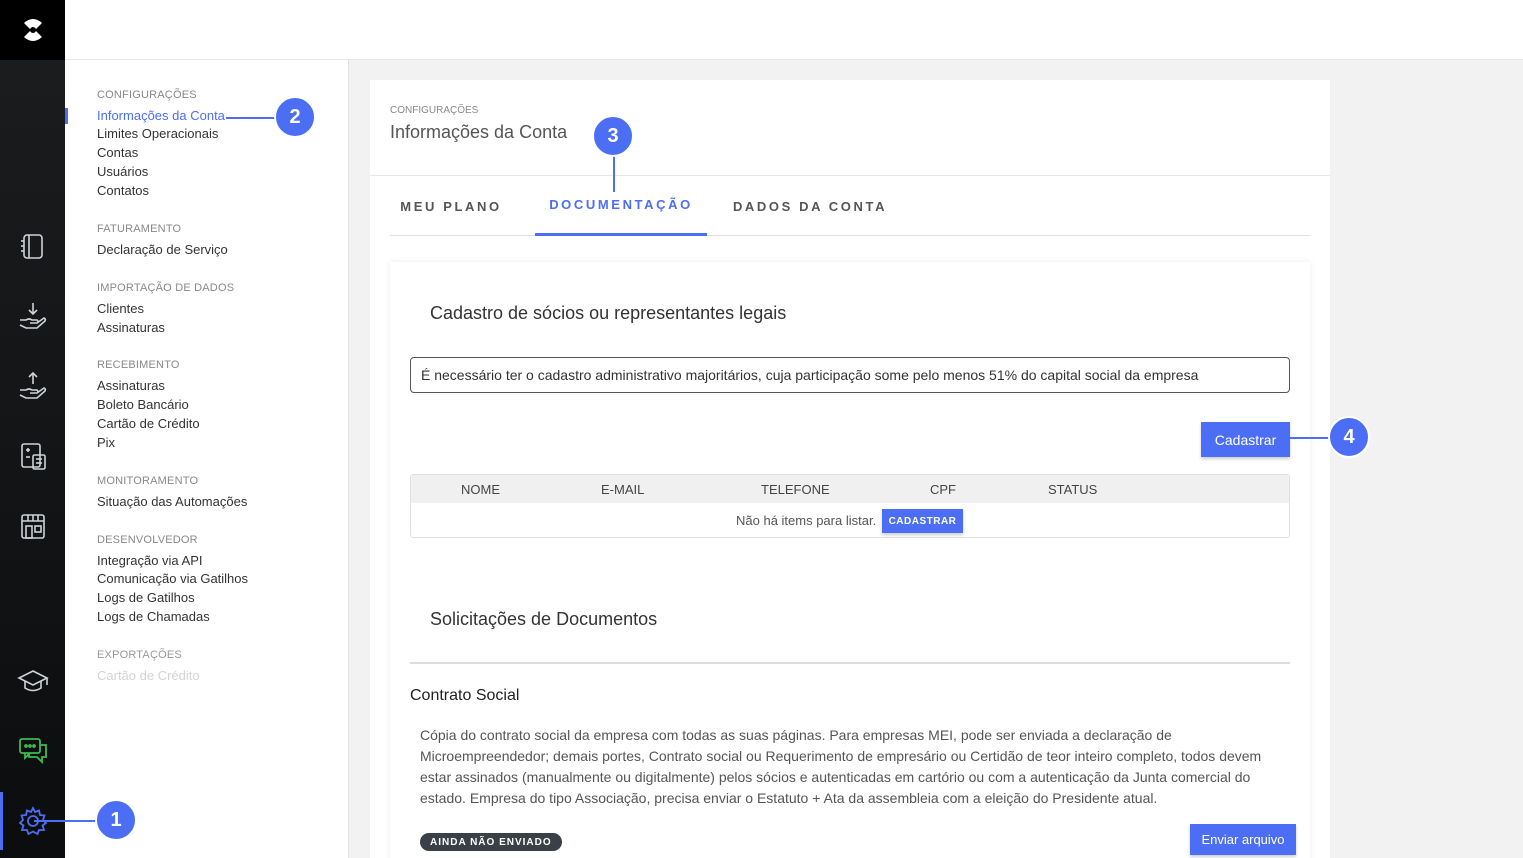  Describe the element at coordinates (143, 404) in the screenshot. I see `submenu-item-boleto-bancario: Boleto Bancário` at that location.